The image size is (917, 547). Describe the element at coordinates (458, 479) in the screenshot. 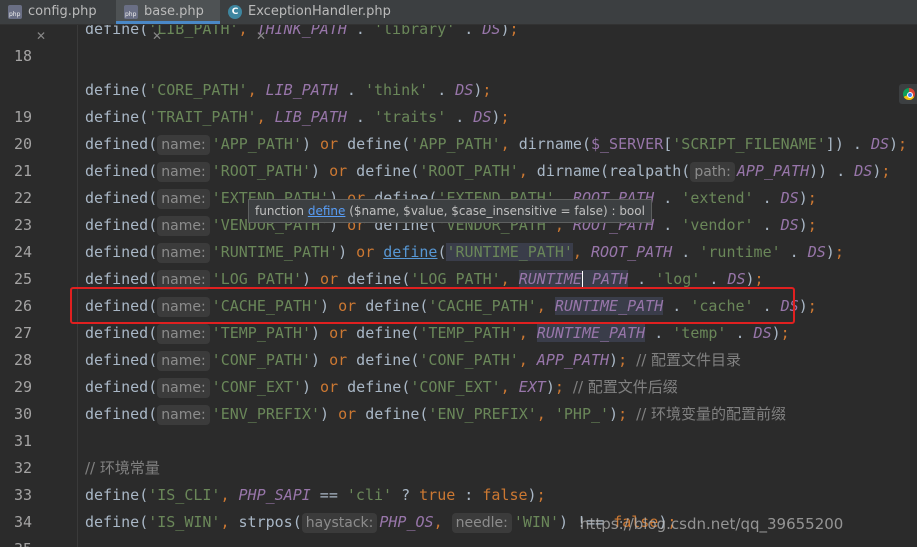

I see `code-line: 33 // 环境常量` at that location.